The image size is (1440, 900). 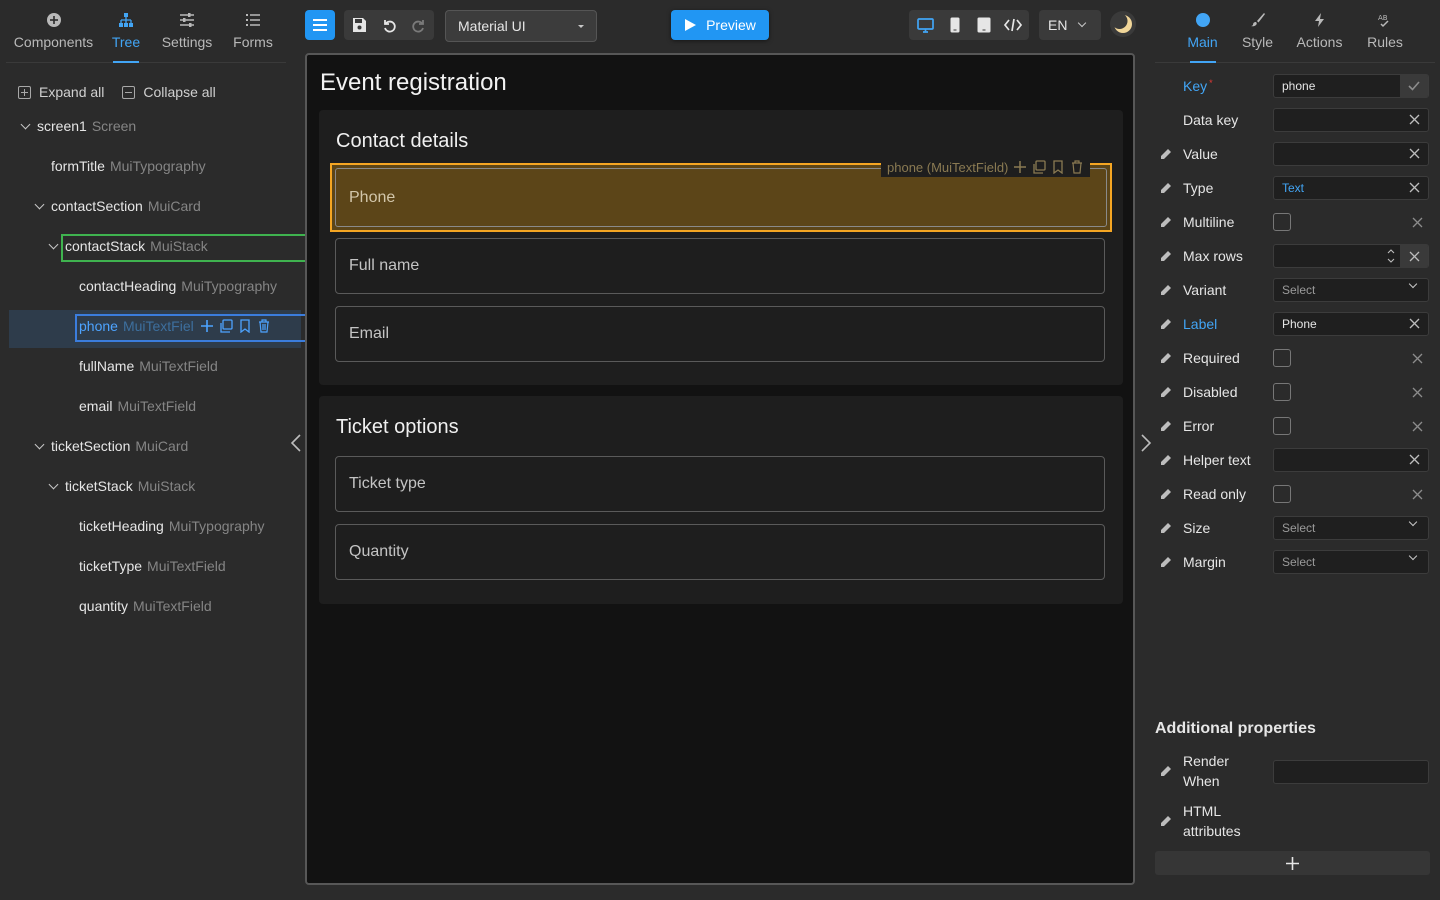 I want to click on contact-heading: Contact details, so click(x=402, y=141).